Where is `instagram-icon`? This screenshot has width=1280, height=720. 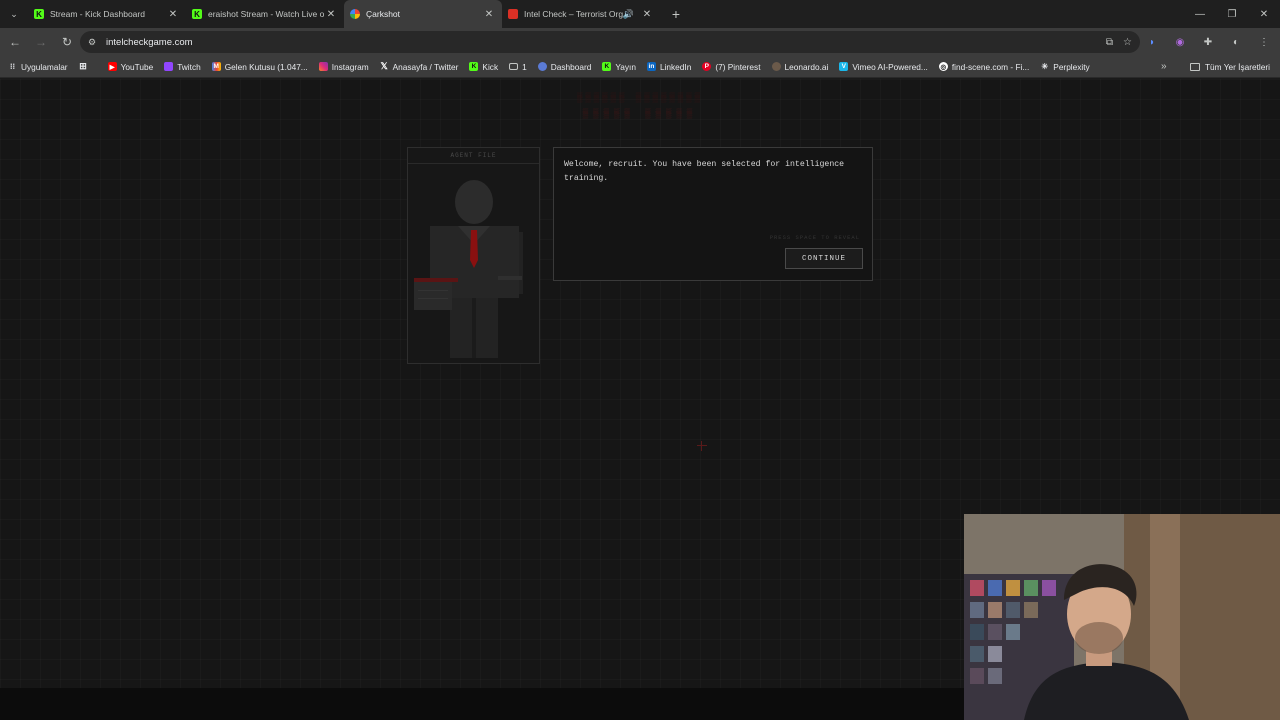 instagram-icon is located at coordinates (323, 66).